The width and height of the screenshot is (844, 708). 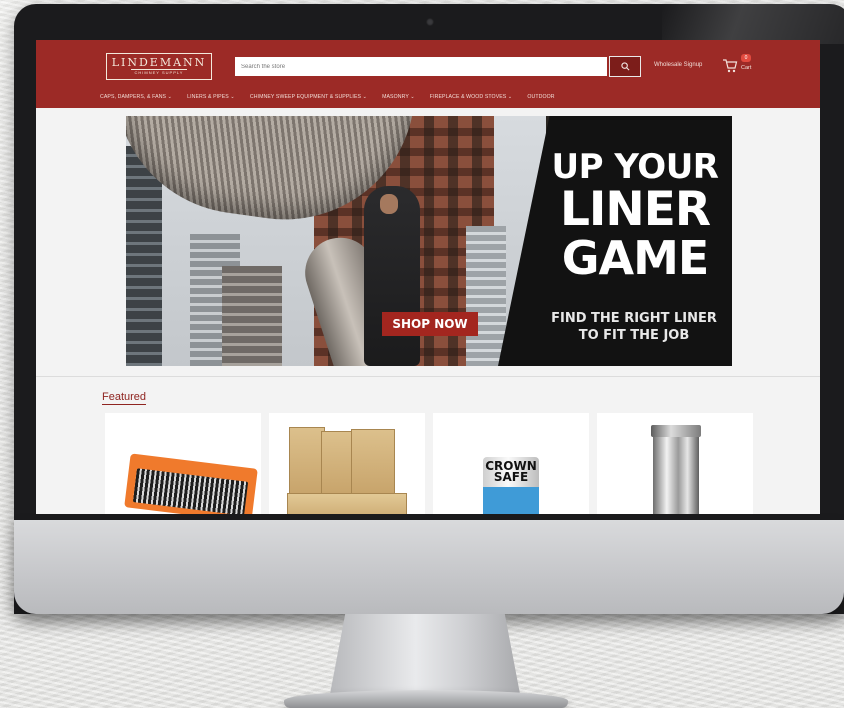 I want to click on camera-icon, so click(x=430, y=22).